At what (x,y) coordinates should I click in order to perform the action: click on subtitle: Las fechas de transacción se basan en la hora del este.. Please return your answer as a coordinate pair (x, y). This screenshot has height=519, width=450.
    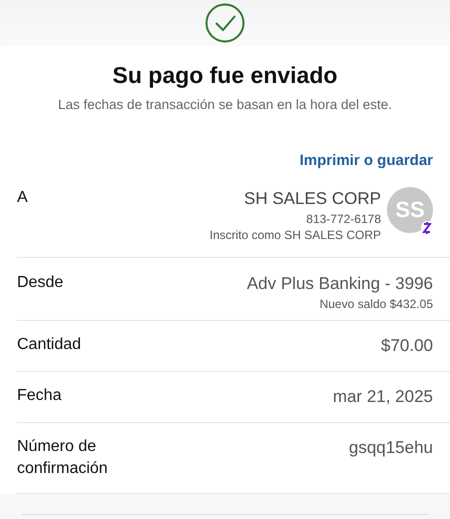
    Looking at the image, I should click on (225, 104).